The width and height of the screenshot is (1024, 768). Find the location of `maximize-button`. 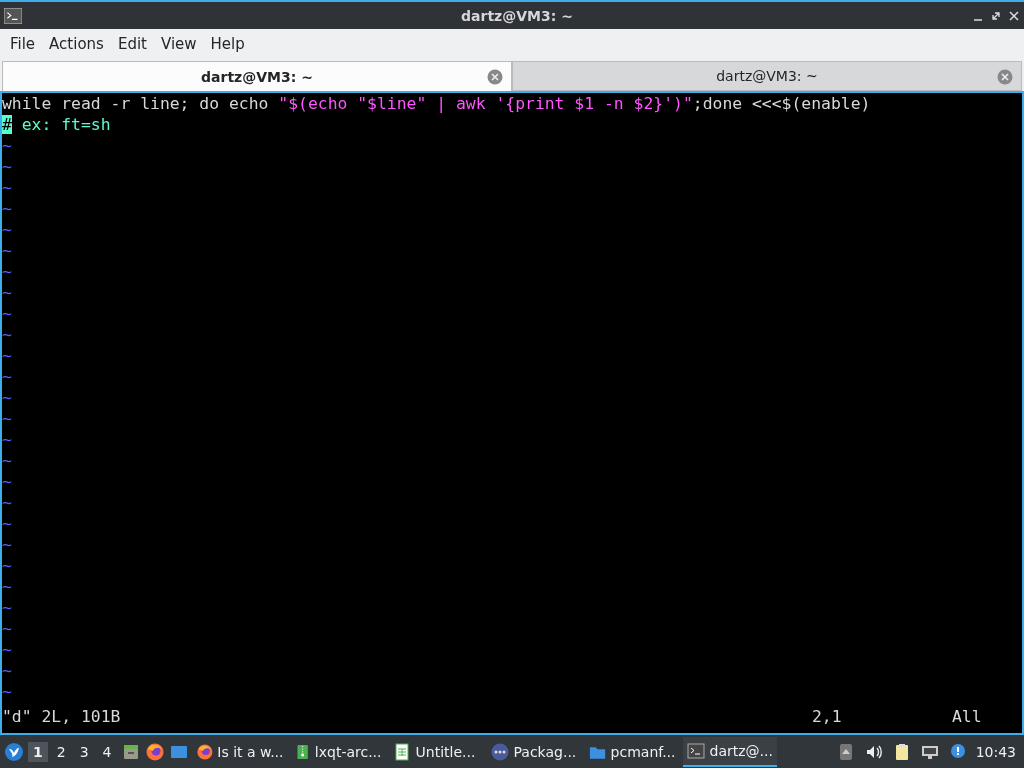

maximize-button is located at coordinates (996, 15).